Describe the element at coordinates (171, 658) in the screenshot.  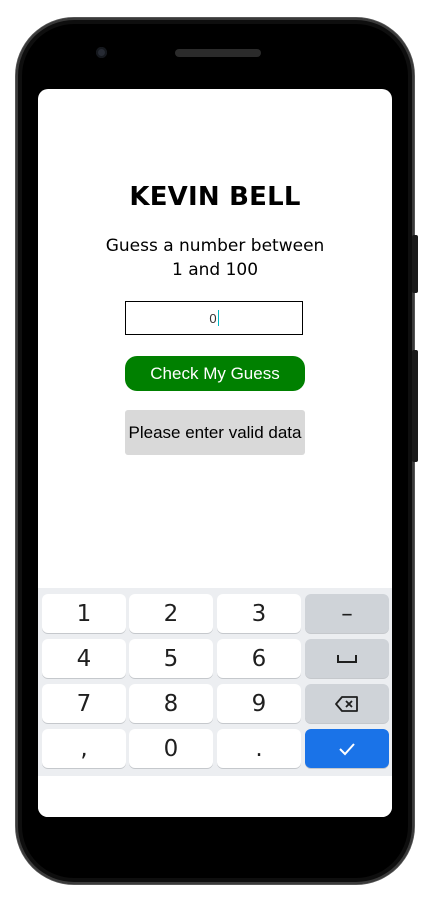
I see `key-5: 5` at that location.